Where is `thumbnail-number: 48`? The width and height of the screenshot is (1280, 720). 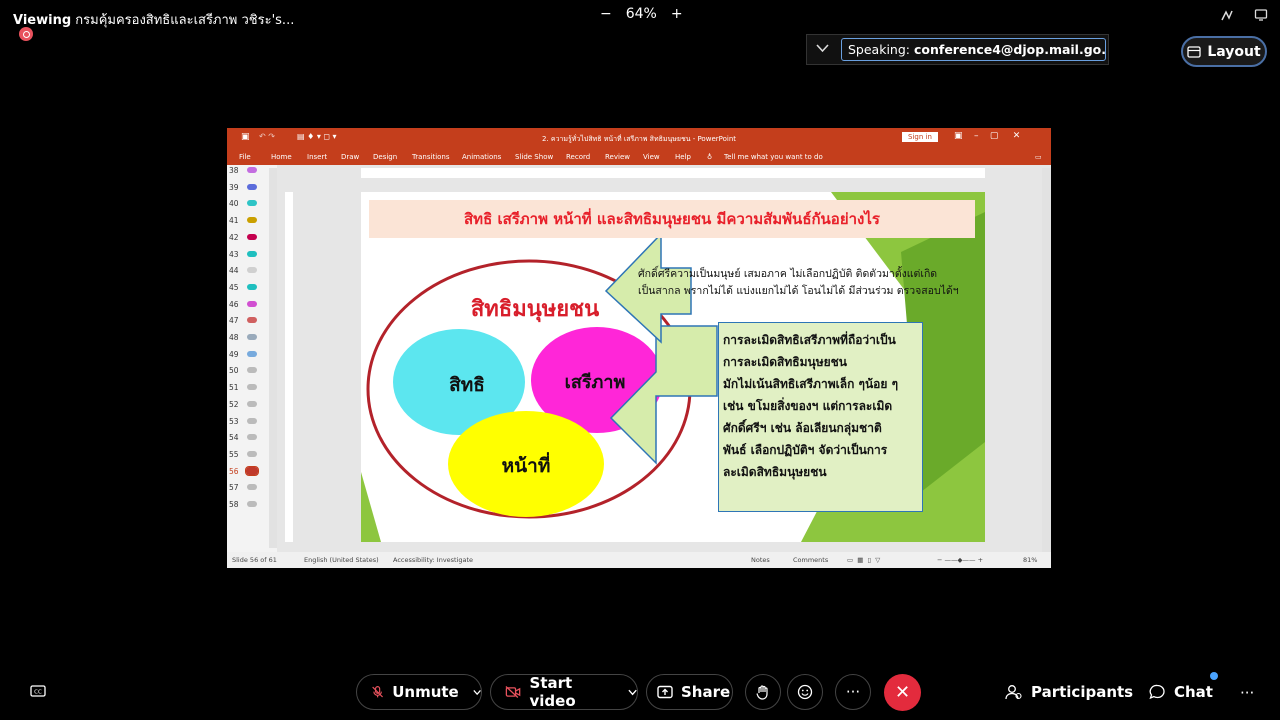
thumbnail-number: 48 is located at coordinates (234, 337).